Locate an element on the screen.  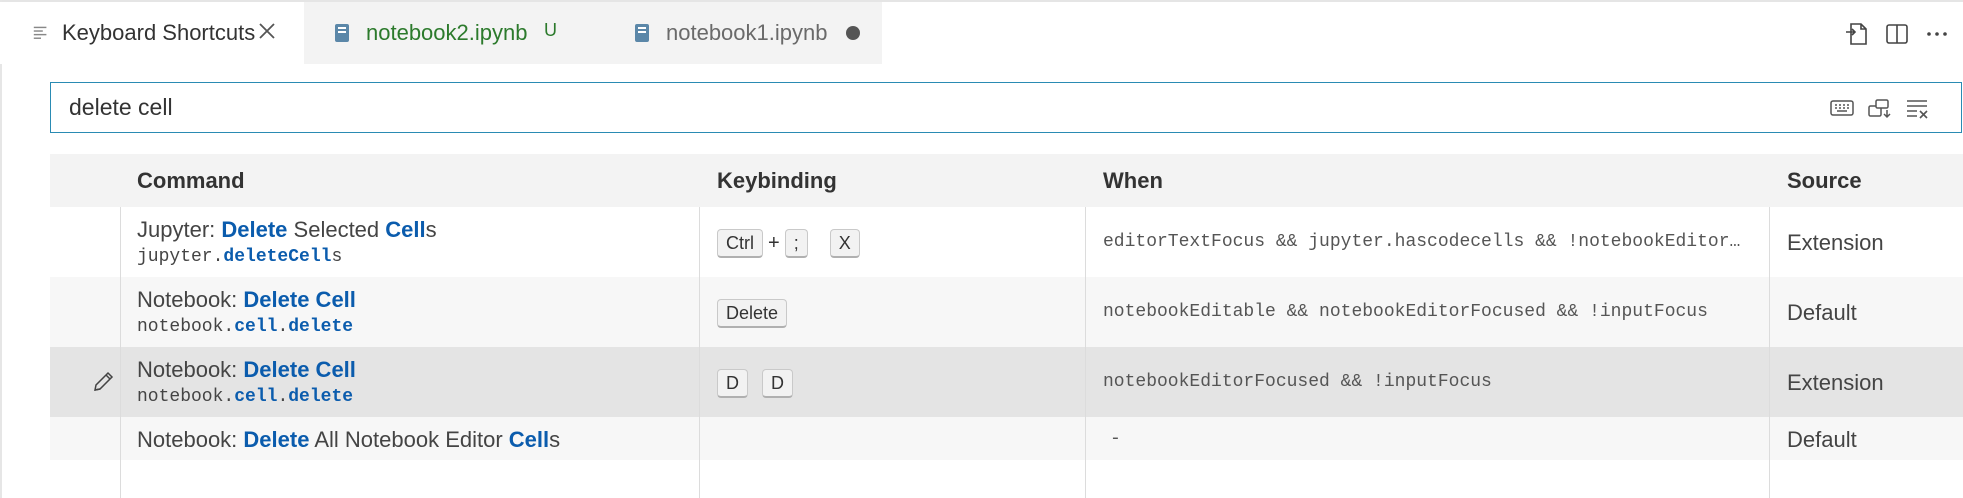
when-clause: - is located at coordinates (1115, 439).